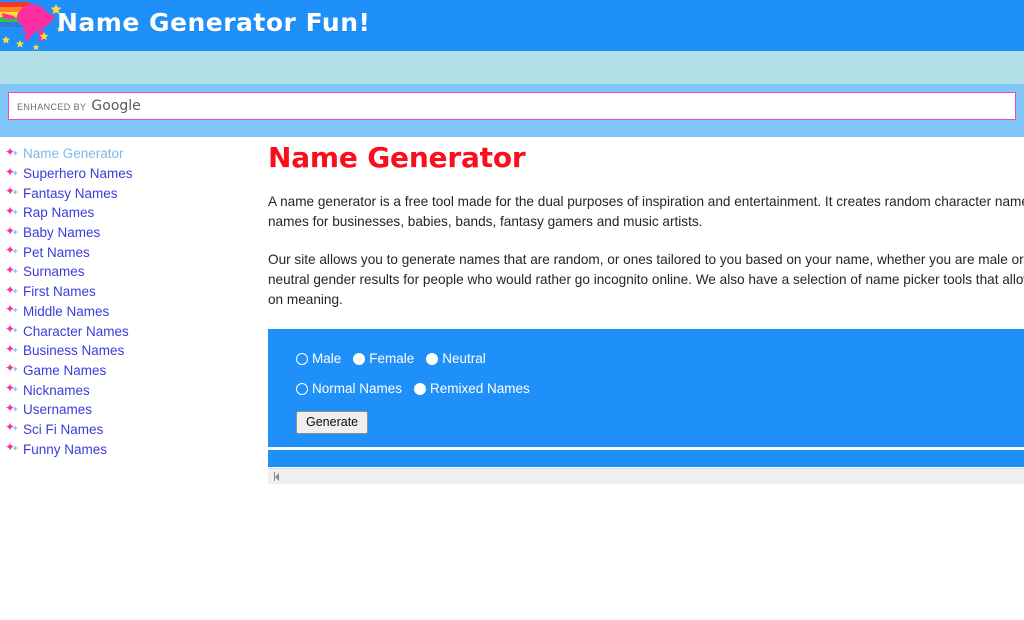 The image size is (1024, 620). I want to click on radio-label: Male, so click(327, 358).